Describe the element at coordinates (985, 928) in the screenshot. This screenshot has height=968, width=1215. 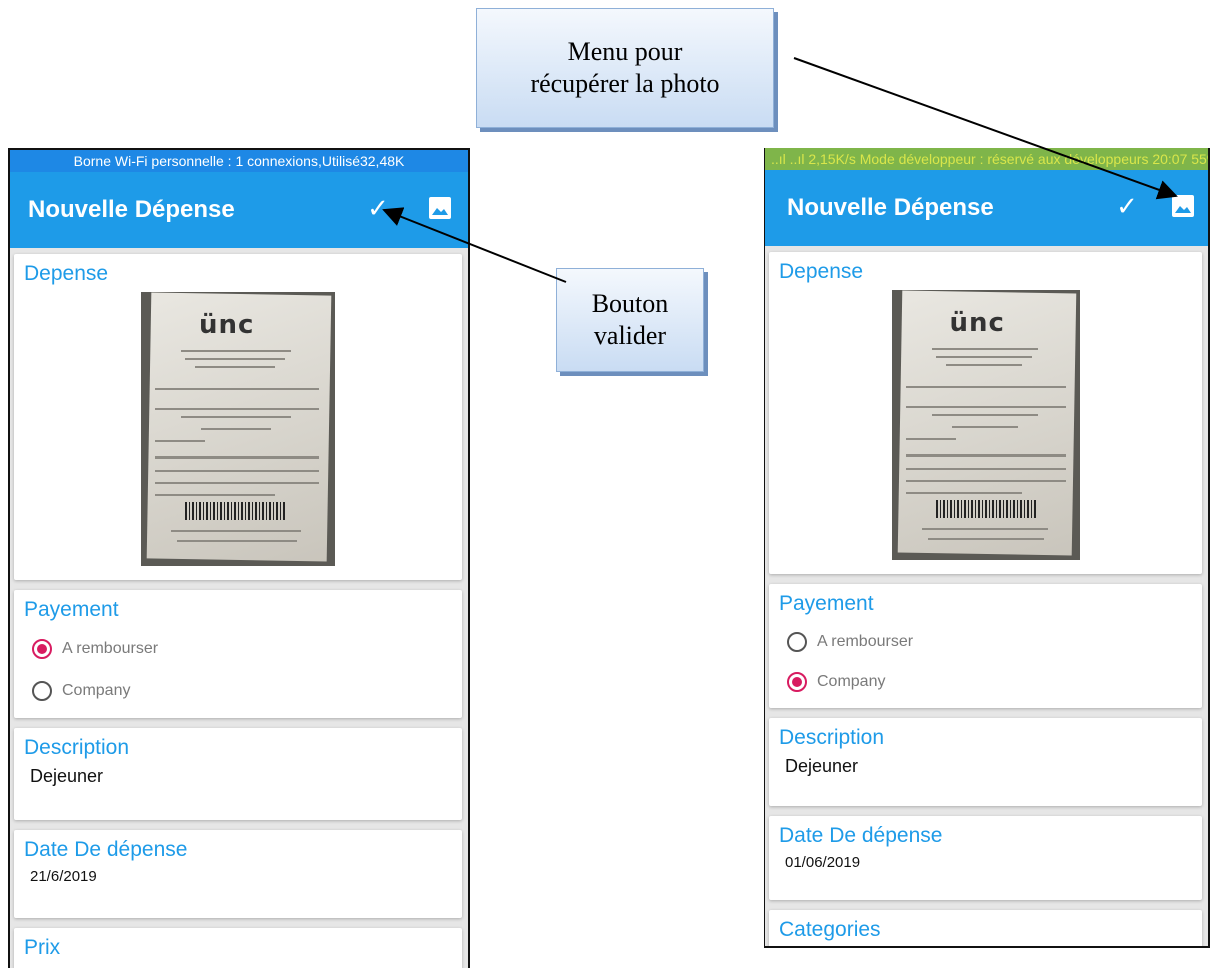
I see `card-categories: Categories` at that location.